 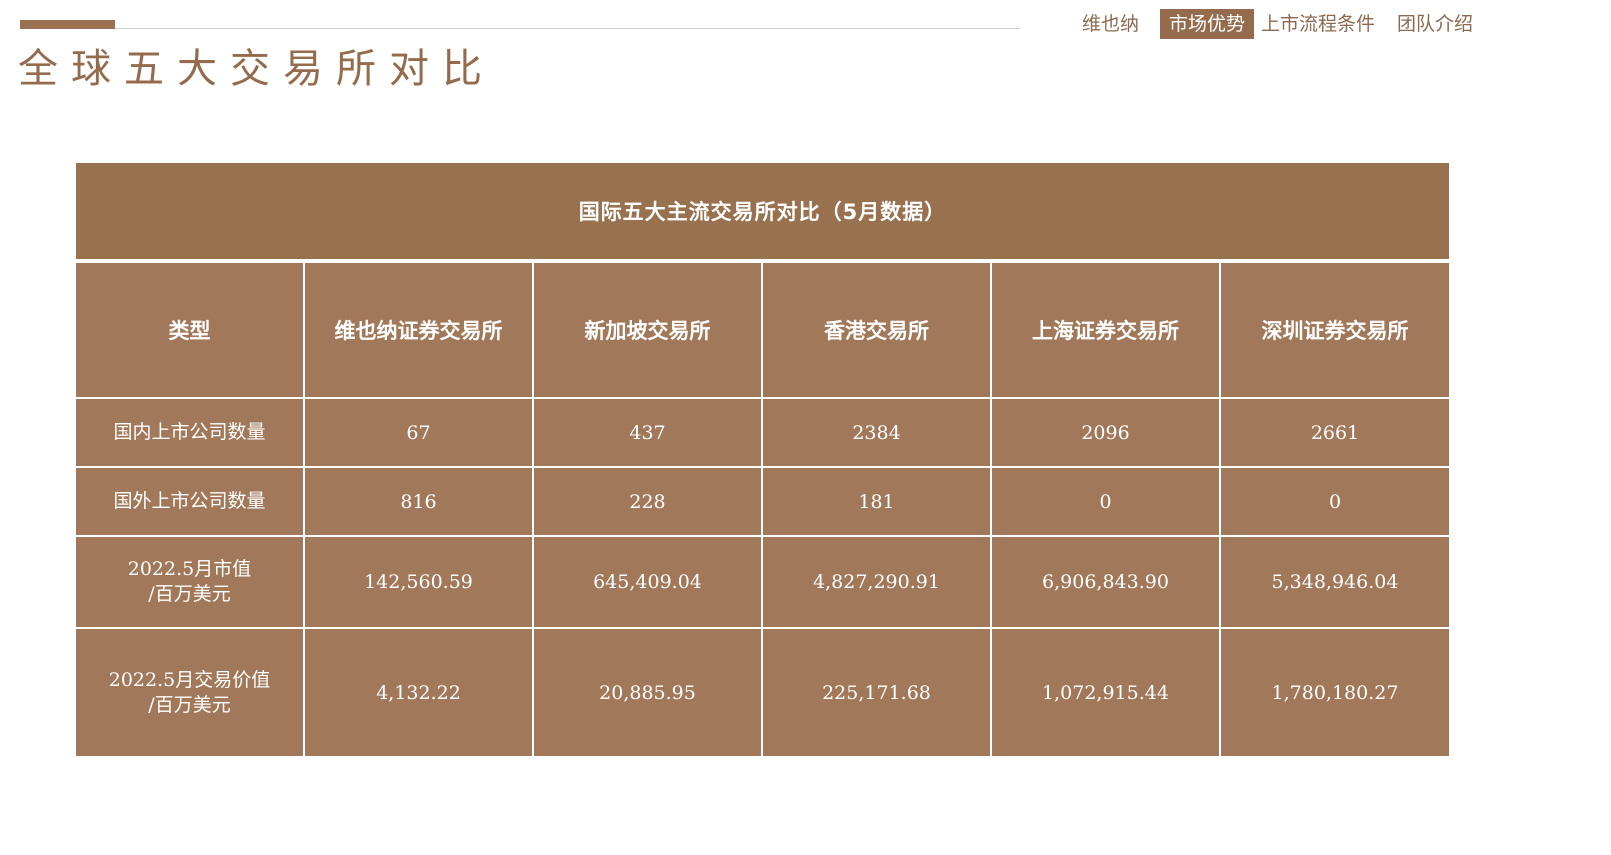 What do you see at coordinates (190, 582) in the screenshot?
I see `row-label: 2022.5月市值 /百万美元` at bounding box center [190, 582].